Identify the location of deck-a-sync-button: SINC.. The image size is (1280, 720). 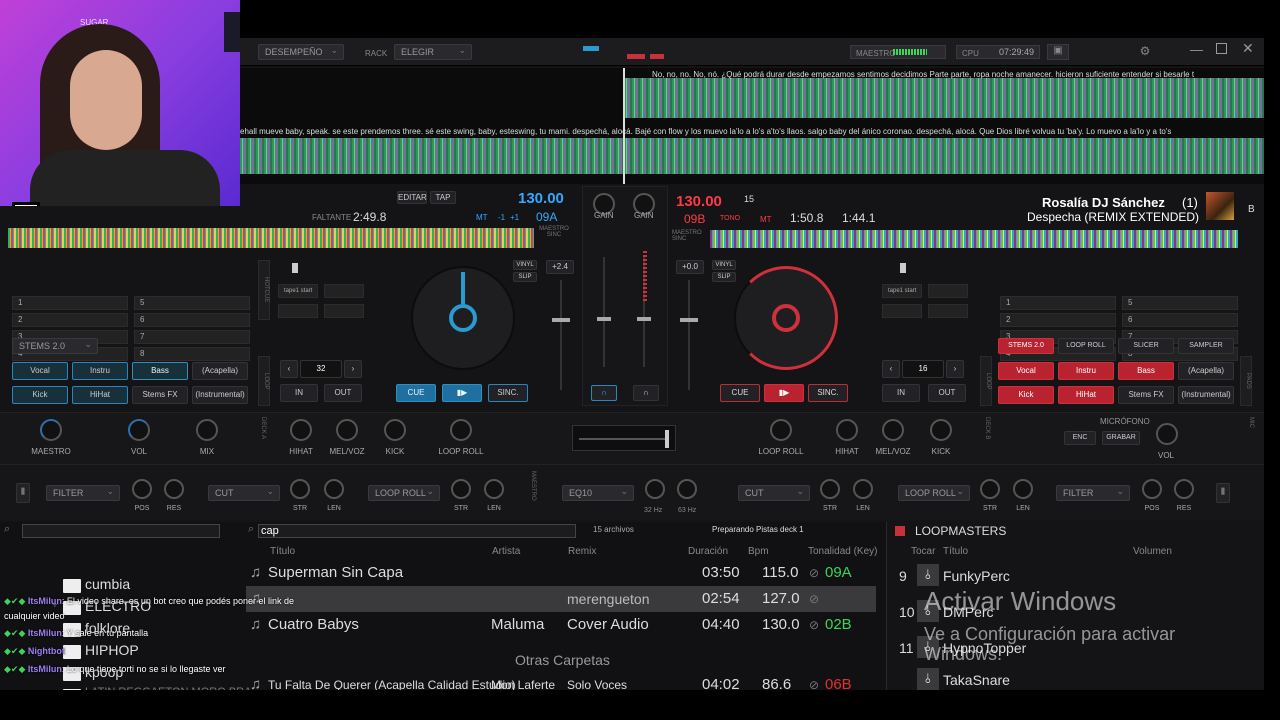
(508, 393).